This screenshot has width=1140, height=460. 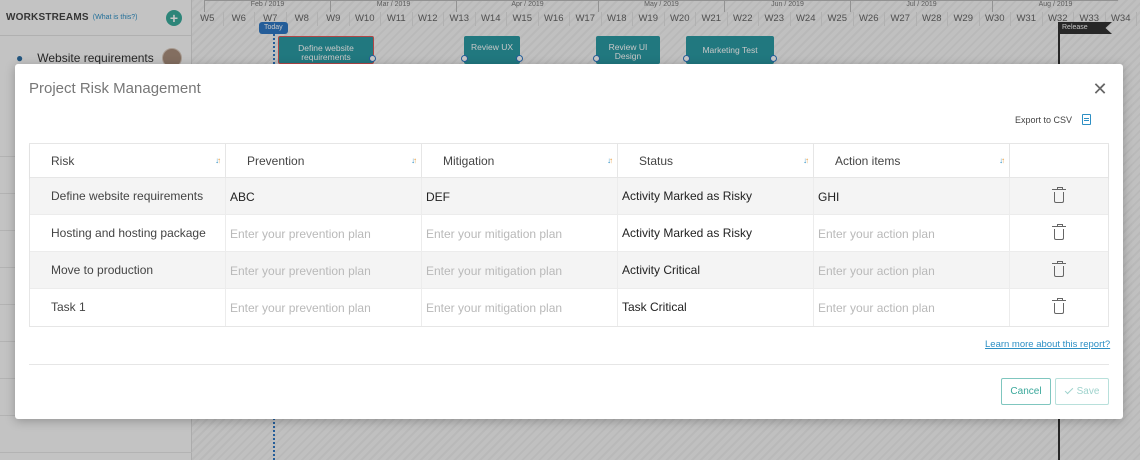 What do you see at coordinates (1026, 391) in the screenshot?
I see `cancel-button: Cancel` at bounding box center [1026, 391].